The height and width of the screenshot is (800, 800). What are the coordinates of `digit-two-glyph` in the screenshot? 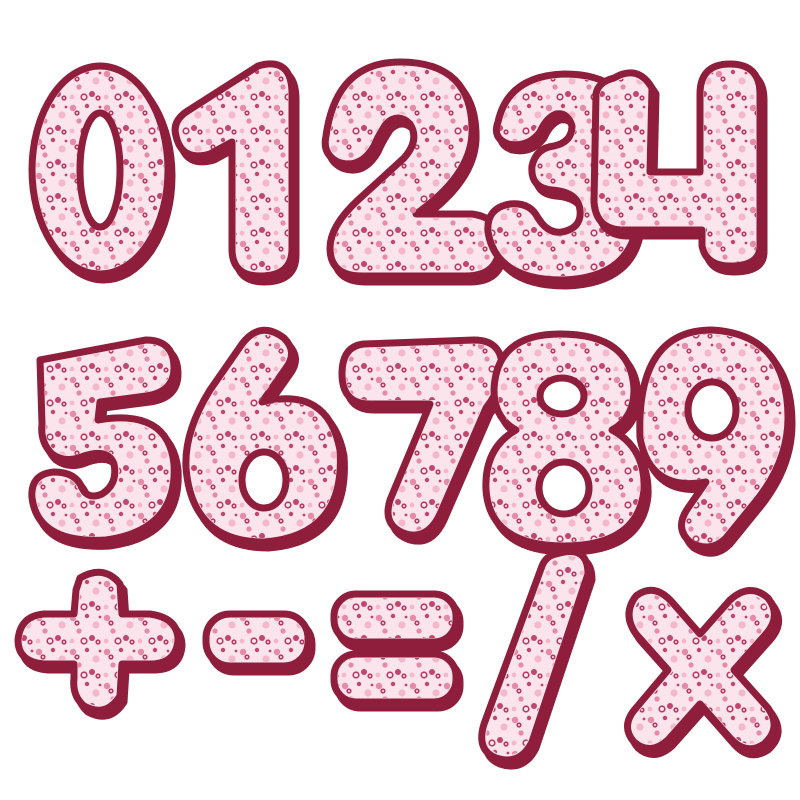 It's located at (414, 172).